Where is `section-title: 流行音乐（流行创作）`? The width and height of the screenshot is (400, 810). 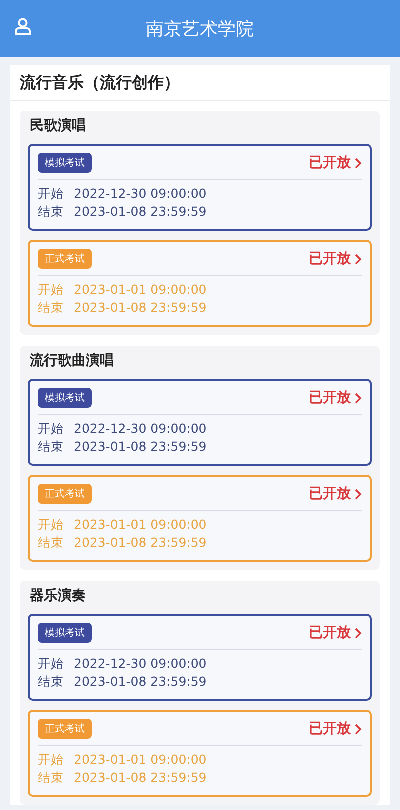
section-title: 流行音乐（流行创作） is located at coordinates (200, 83).